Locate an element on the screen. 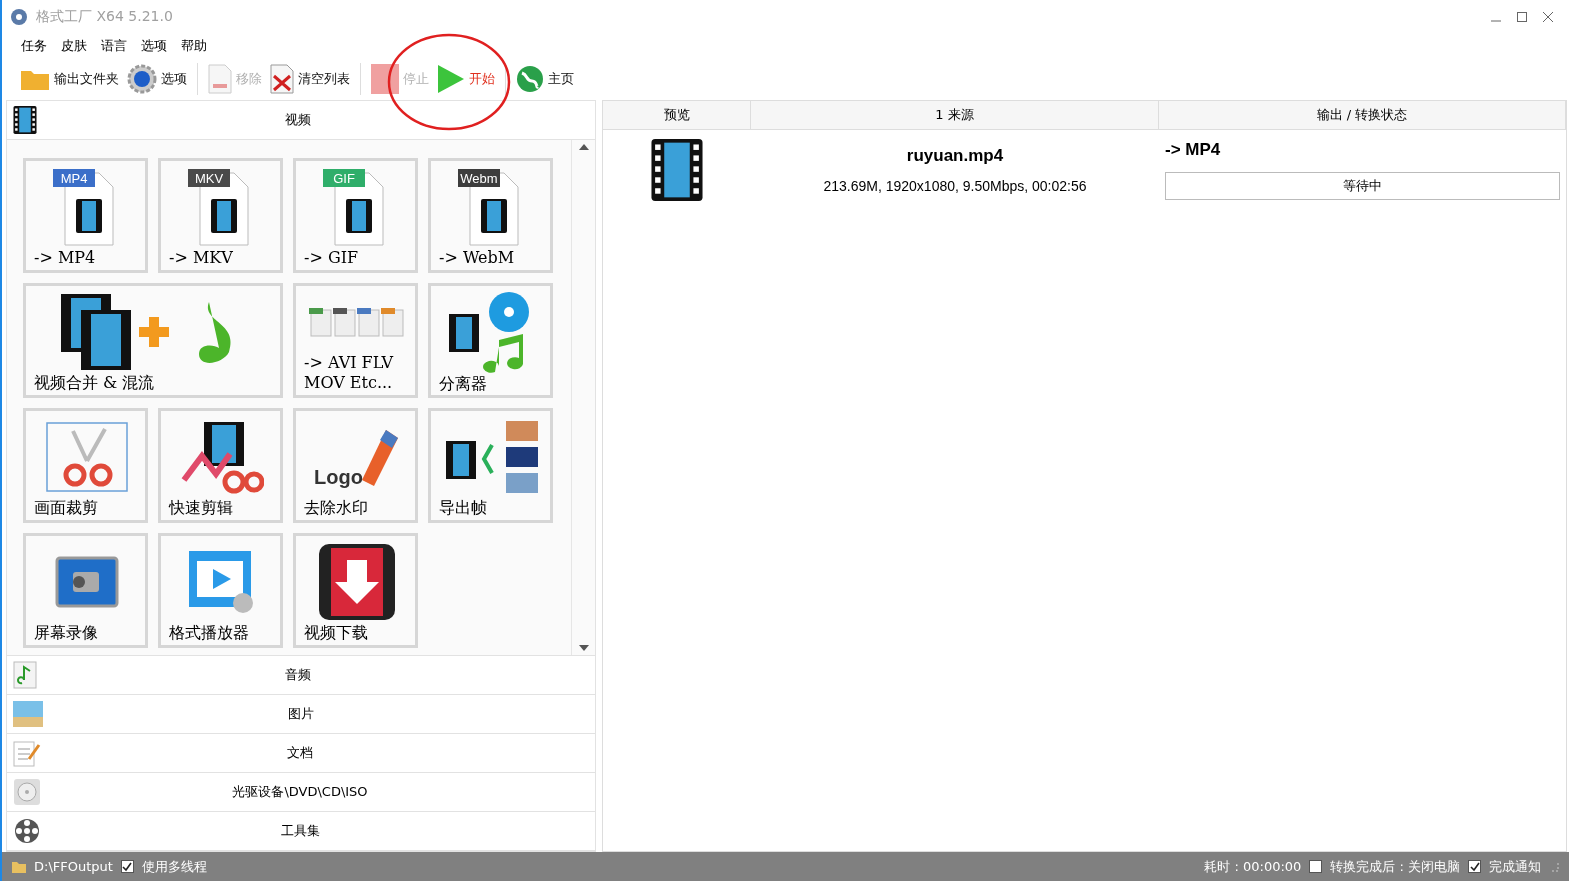 This screenshot has width=1569, height=881. format-label: MKV is located at coordinates (208, 178).